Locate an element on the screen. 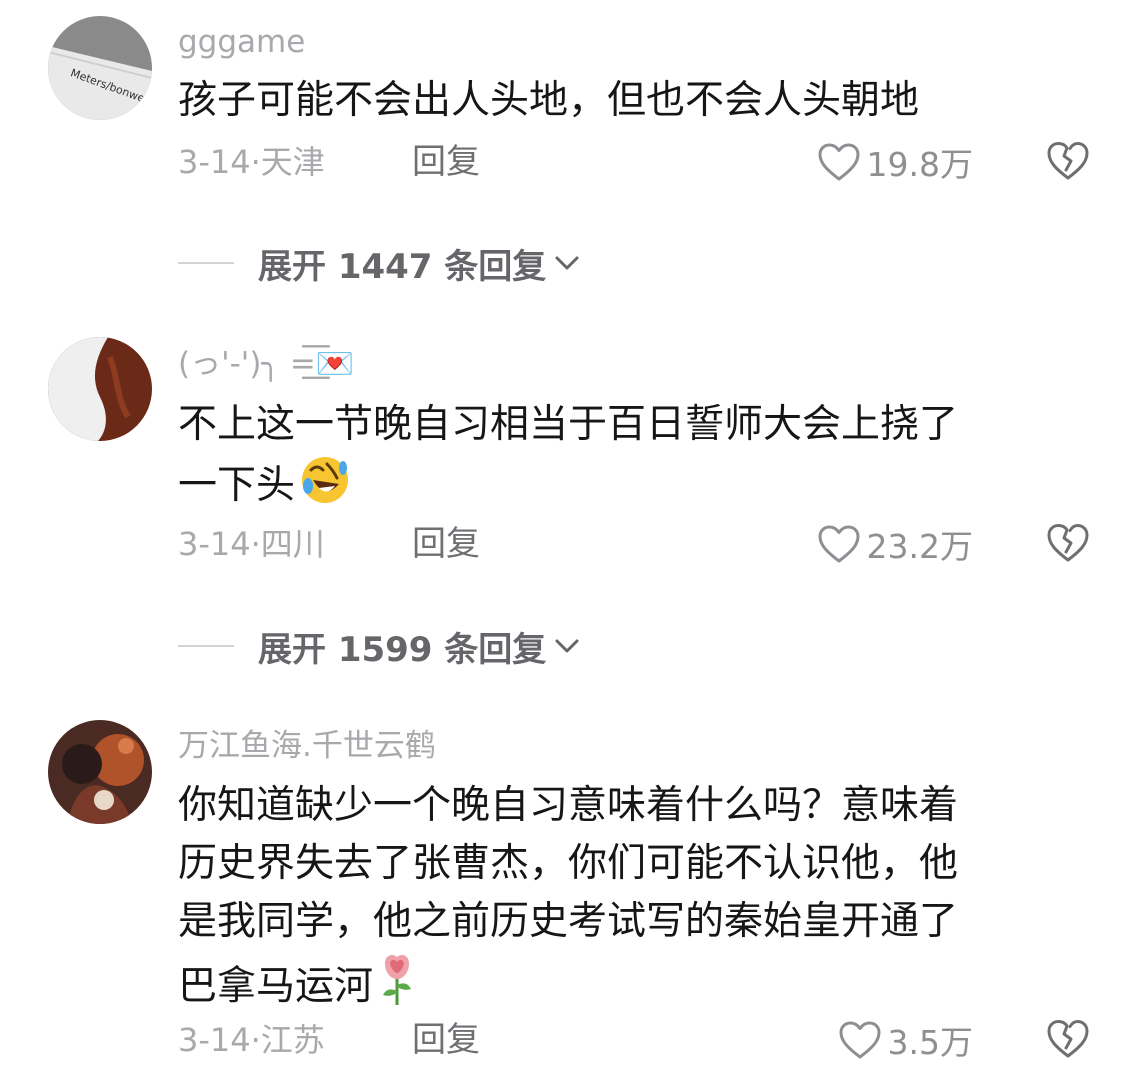 The width and height of the screenshot is (1141, 1080). username: (っ'-')╮ =͟͟͞͞💌 is located at coordinates (266, 364).